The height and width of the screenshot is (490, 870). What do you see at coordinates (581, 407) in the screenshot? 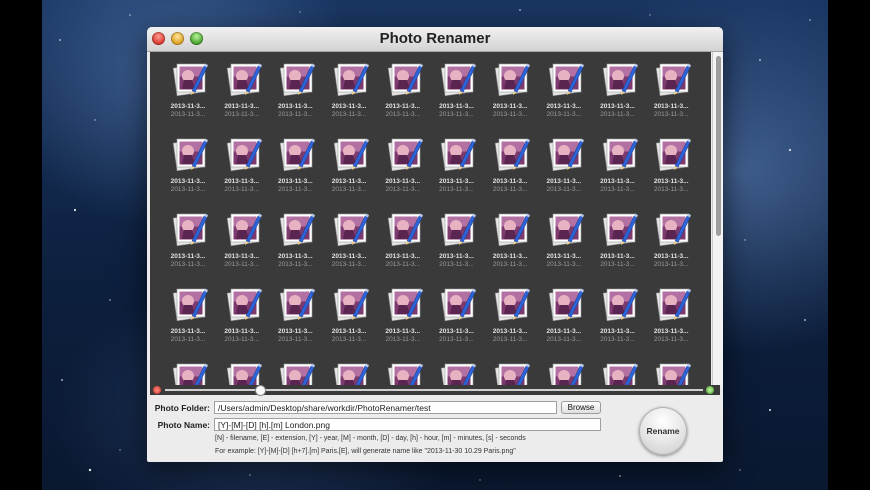
I see `browse-button: Browse` at bounding box center [581, 407].